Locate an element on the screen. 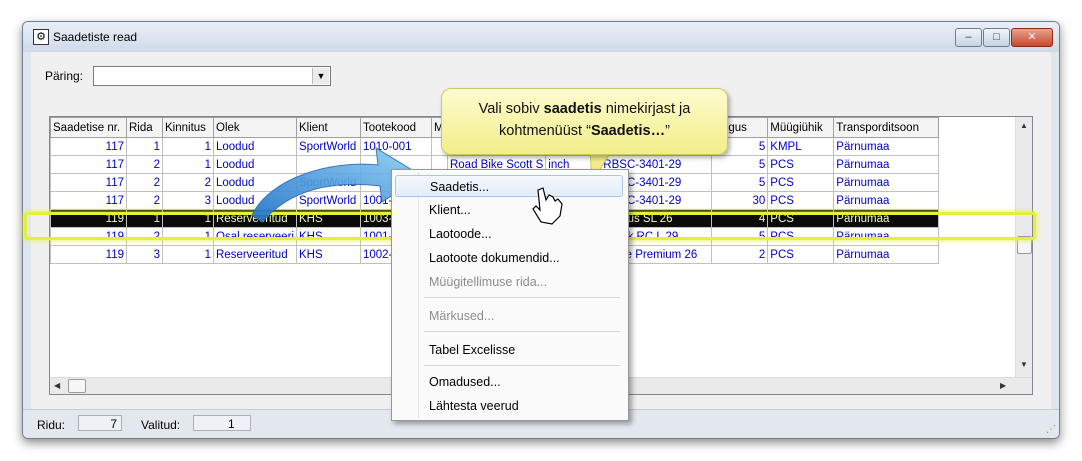 The width and height of the screenshot is (1082, 461). column-header: Müügiühik is located at coordinates (801, 127).